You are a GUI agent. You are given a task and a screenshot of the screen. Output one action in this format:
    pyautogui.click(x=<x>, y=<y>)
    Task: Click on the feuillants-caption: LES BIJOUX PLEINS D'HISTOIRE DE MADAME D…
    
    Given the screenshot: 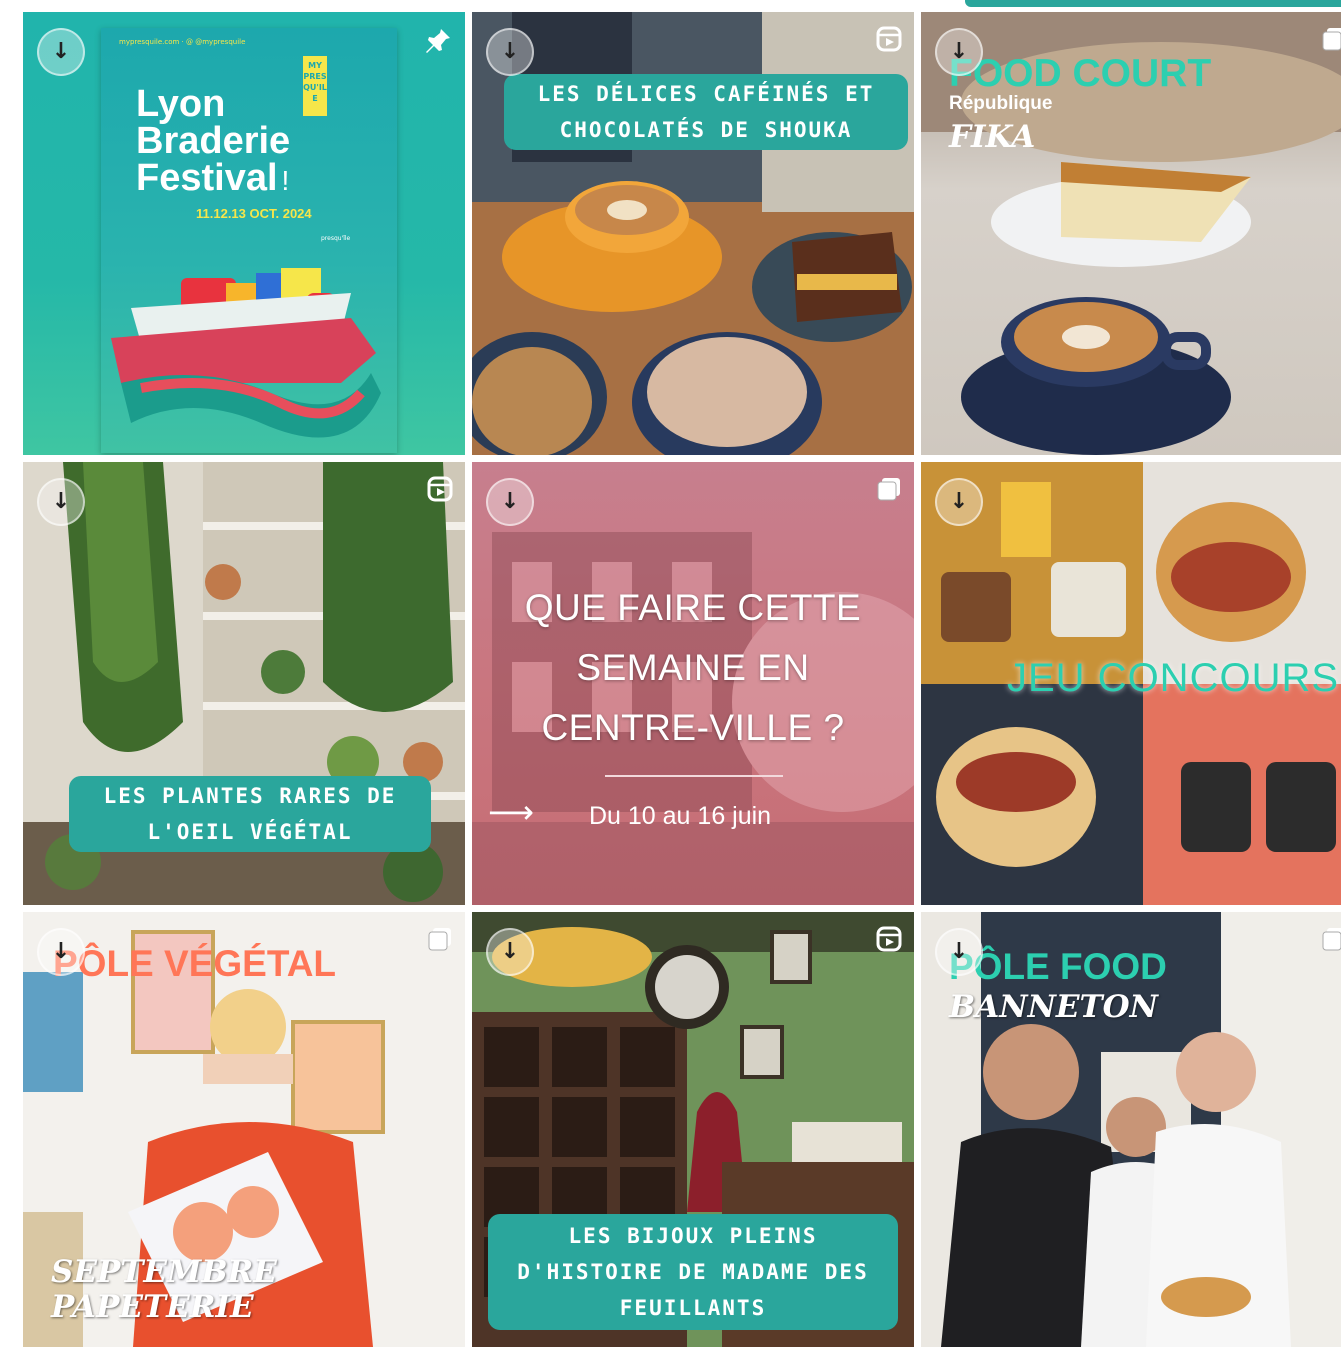 What is the action you would take?
    pyautogui.click(x=693, y=1272)
    